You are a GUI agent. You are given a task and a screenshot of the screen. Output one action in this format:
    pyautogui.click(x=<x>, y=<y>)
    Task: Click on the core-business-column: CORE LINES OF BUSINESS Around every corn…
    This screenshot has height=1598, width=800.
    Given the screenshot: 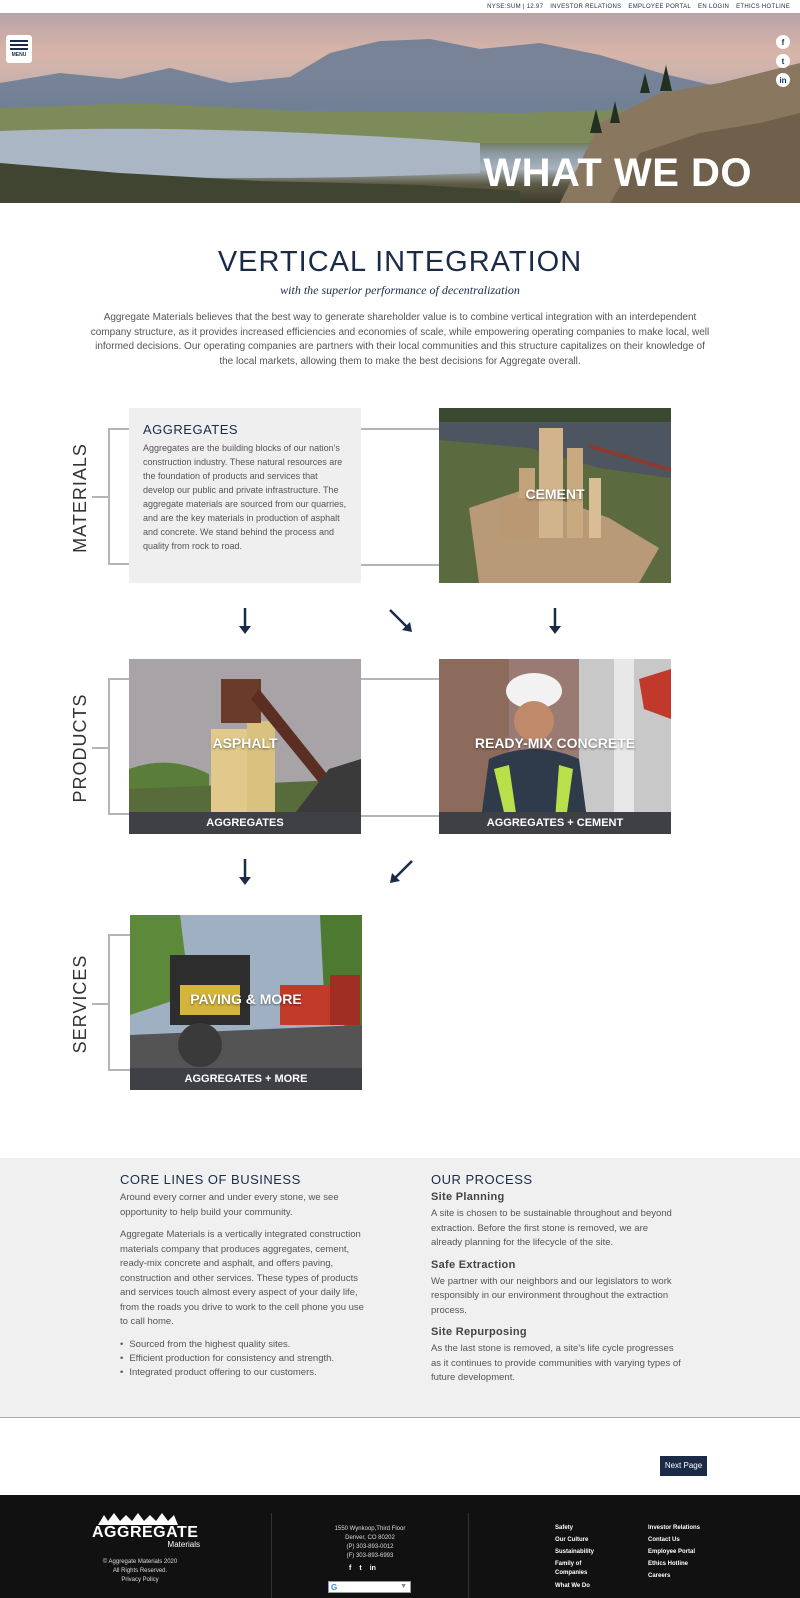 What is the action you would take?
    pyautogui.click(x=244, y=1276)
    